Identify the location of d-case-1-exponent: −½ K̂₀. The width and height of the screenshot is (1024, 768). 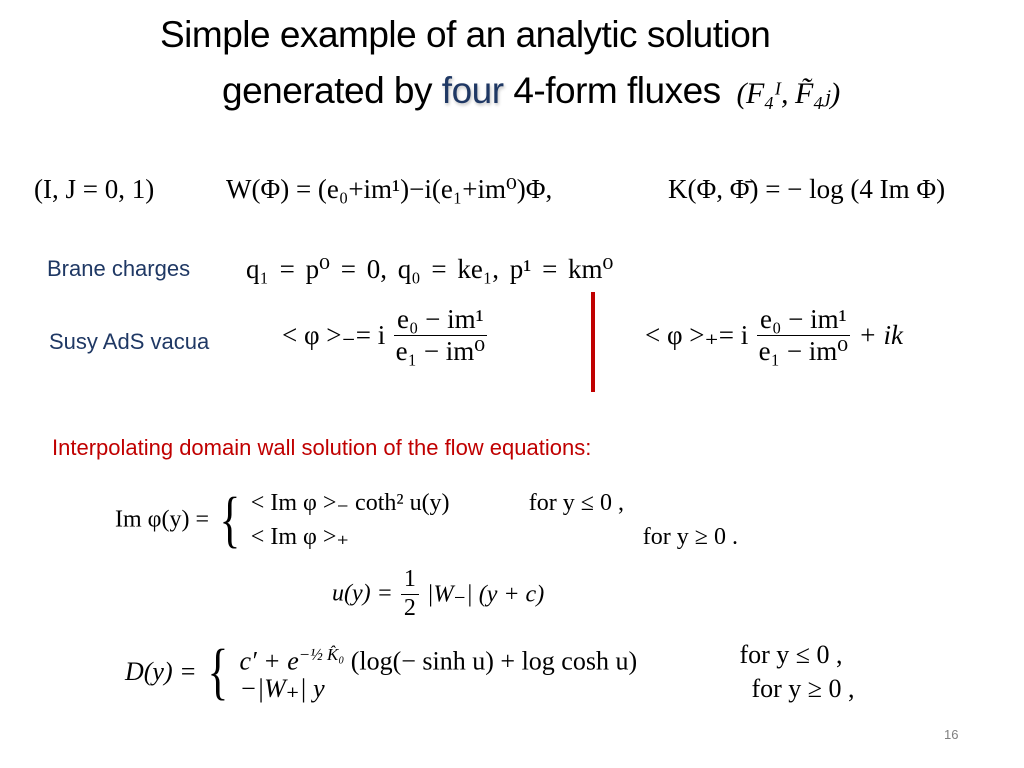
(321, 654).